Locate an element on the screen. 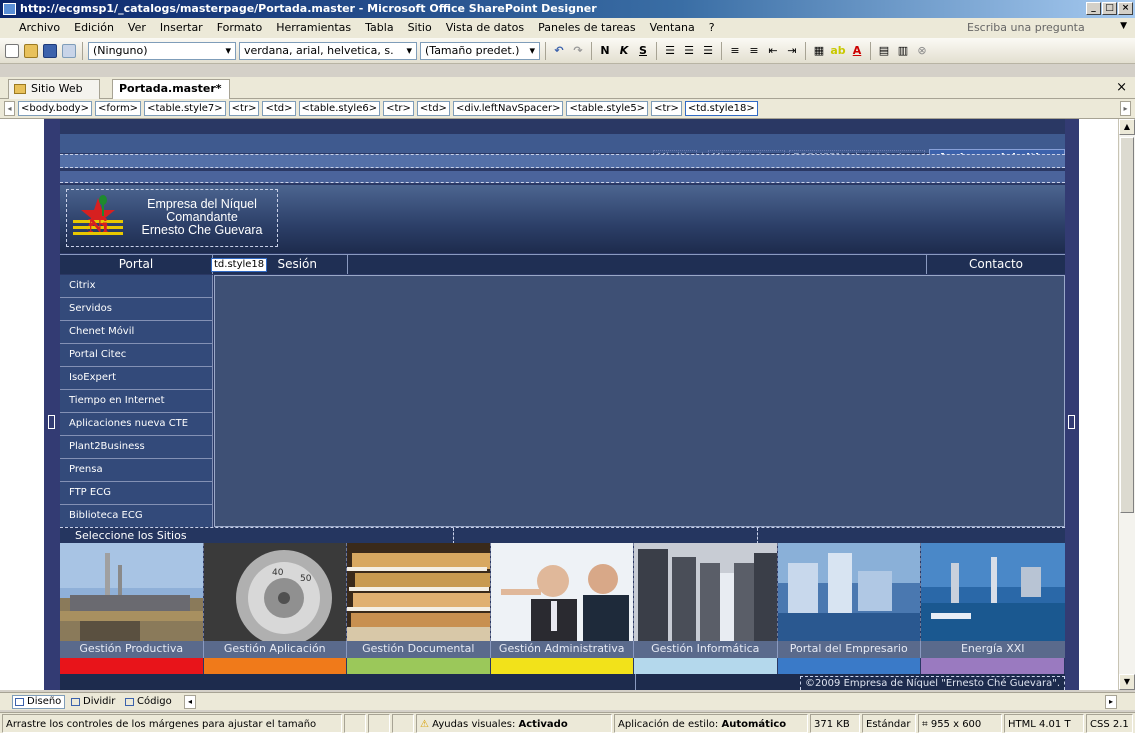 The image size is (1135, 733). site-link-gestion-productiva: Gestión Productiva is located at coordinates (132, 649).